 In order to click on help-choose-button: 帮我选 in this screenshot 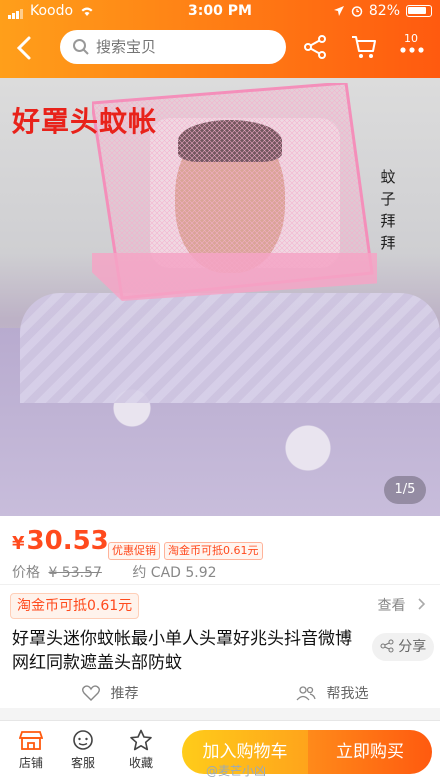, I will do `click(332, 693)`.